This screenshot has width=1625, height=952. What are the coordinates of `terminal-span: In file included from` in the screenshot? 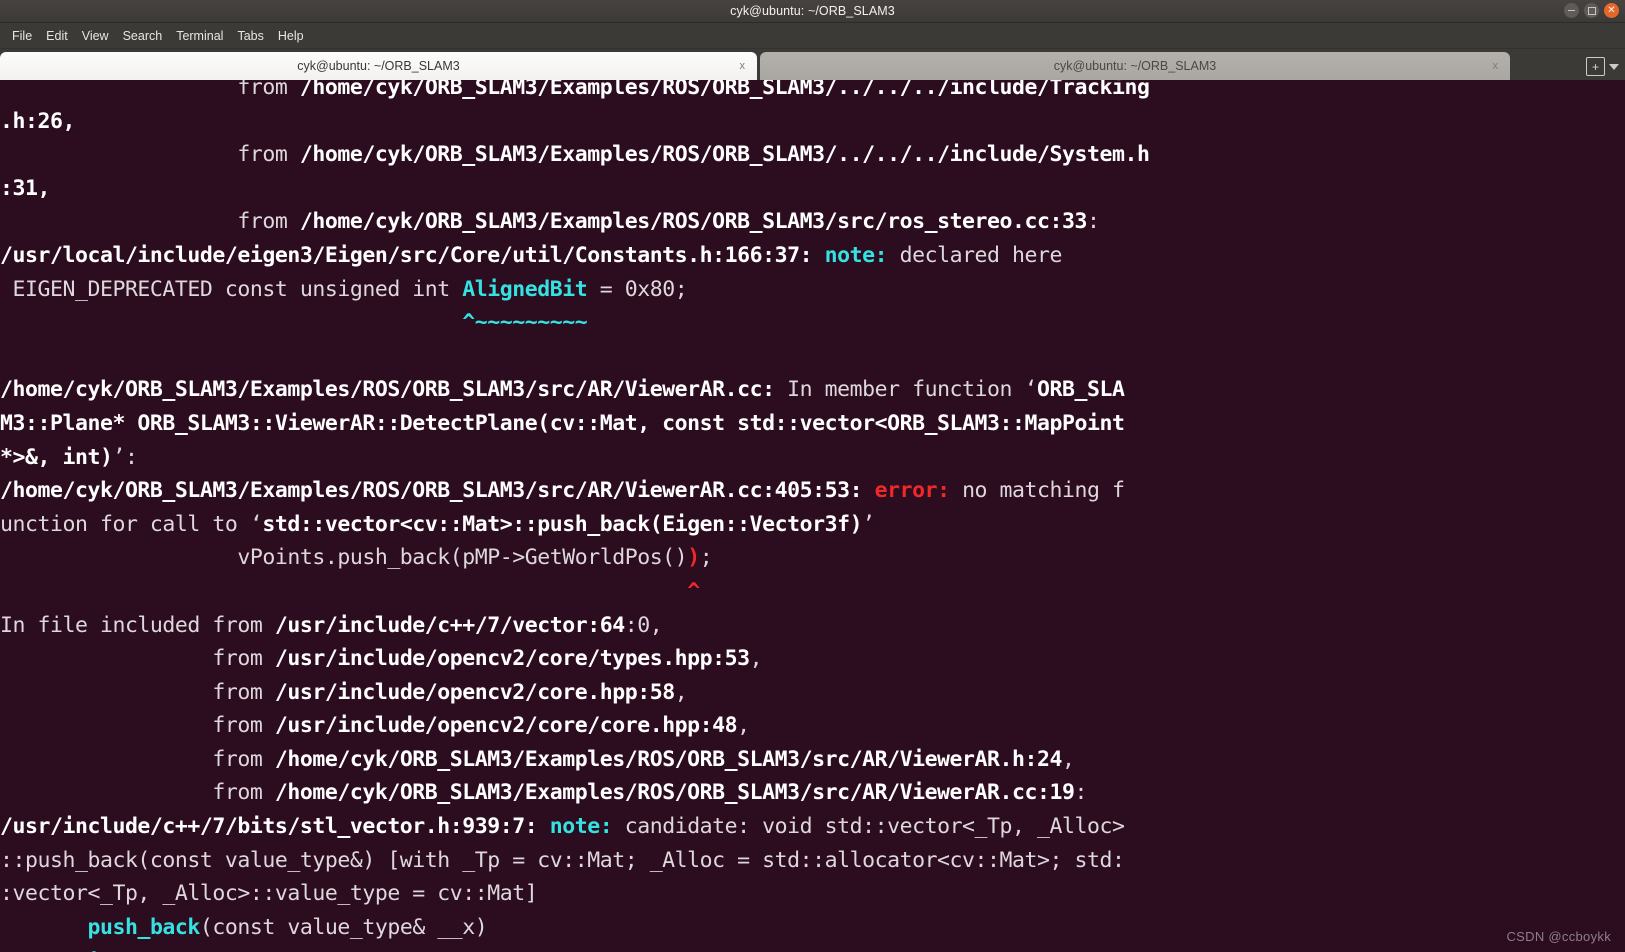 It's located at (137, 625).